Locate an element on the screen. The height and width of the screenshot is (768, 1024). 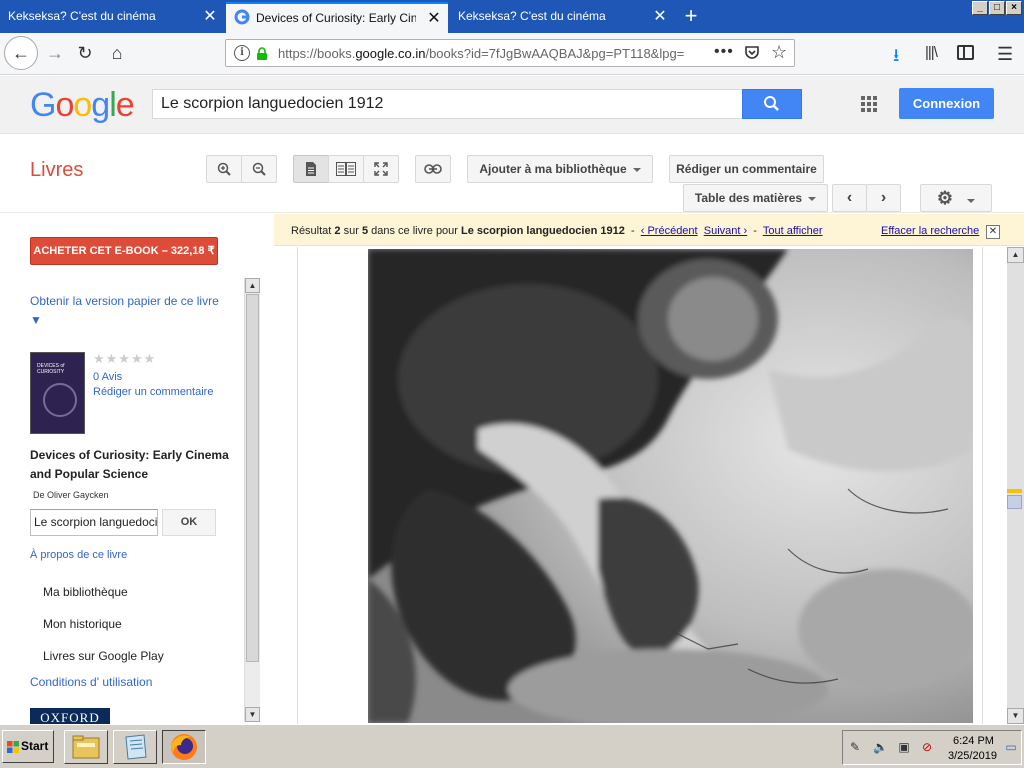
window-maximize-button: □ is located at coordinates (997, 8).